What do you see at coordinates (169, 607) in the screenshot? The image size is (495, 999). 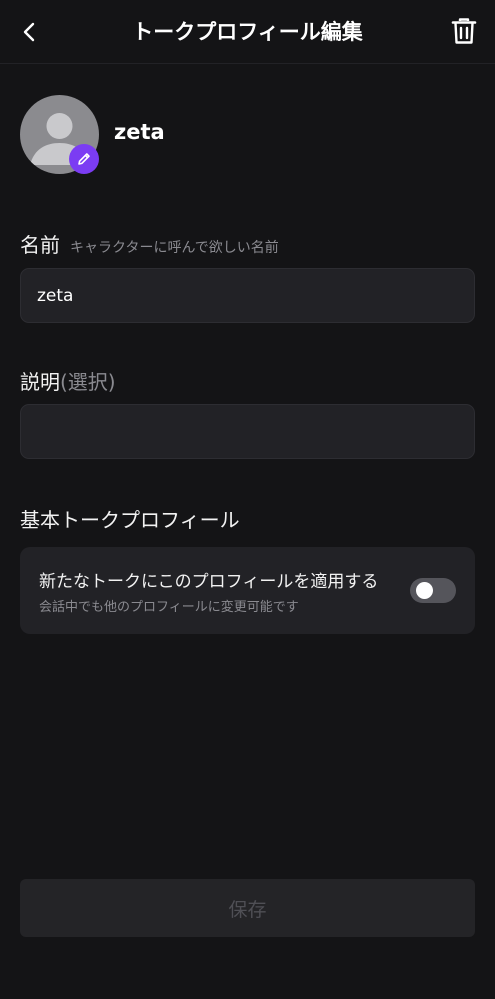 I see `default-profile-toggle-hint: 会話中でも他のプロフィールに変更可能です` at bounding box center [169, 607].